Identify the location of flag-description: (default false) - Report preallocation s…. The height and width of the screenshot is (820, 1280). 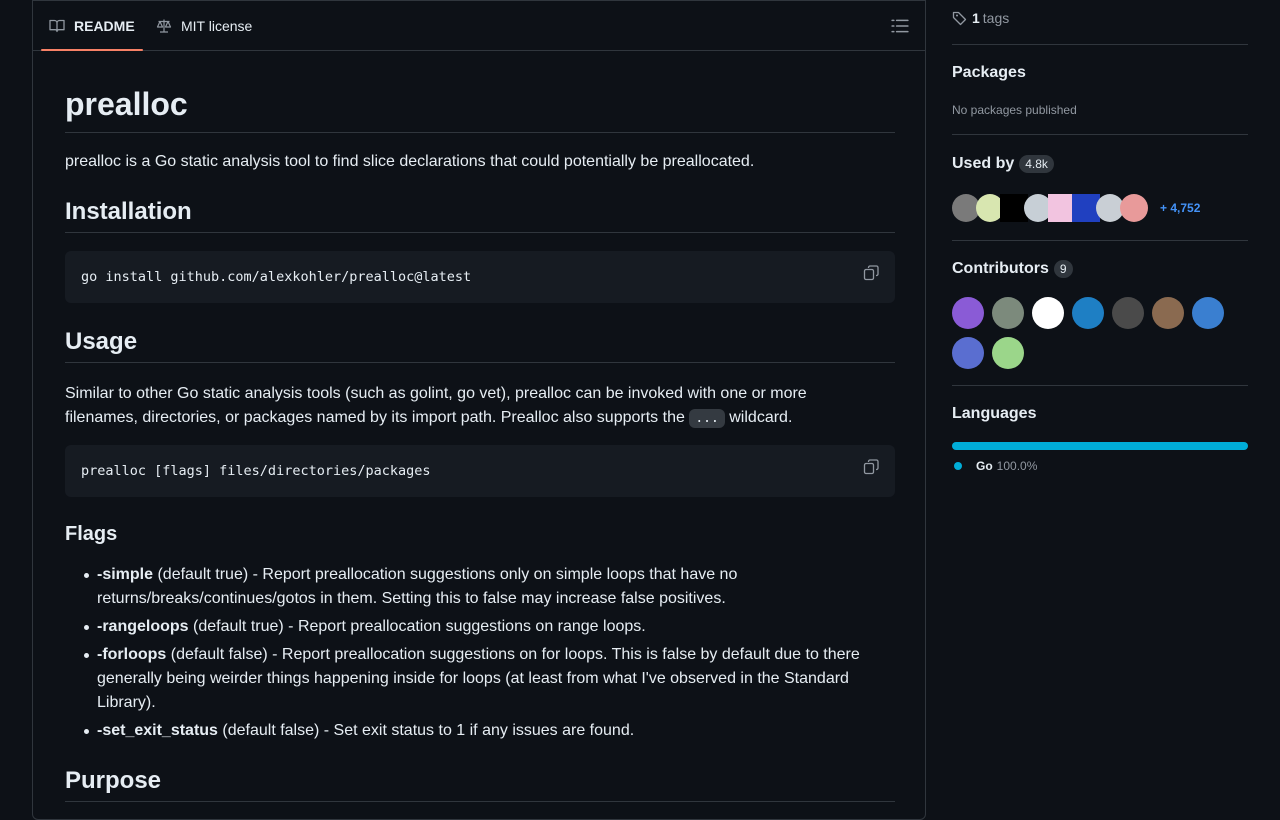
(478, 678).